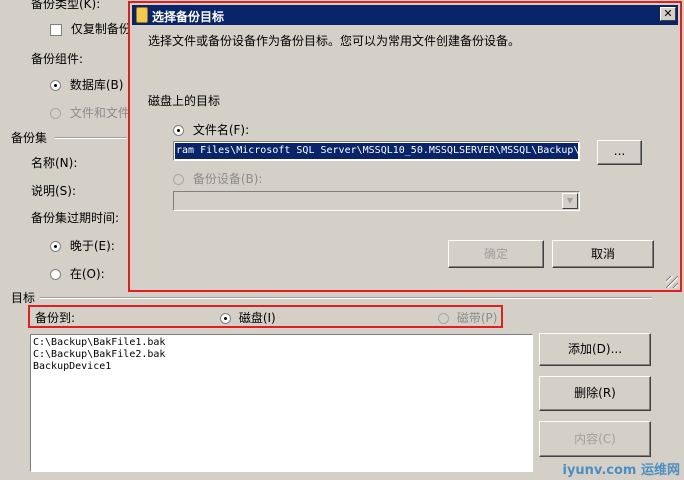  Describe the element at coordinates (29, 138) in the screenshot. I see `backup-set-section-title: 备份集` at that location.